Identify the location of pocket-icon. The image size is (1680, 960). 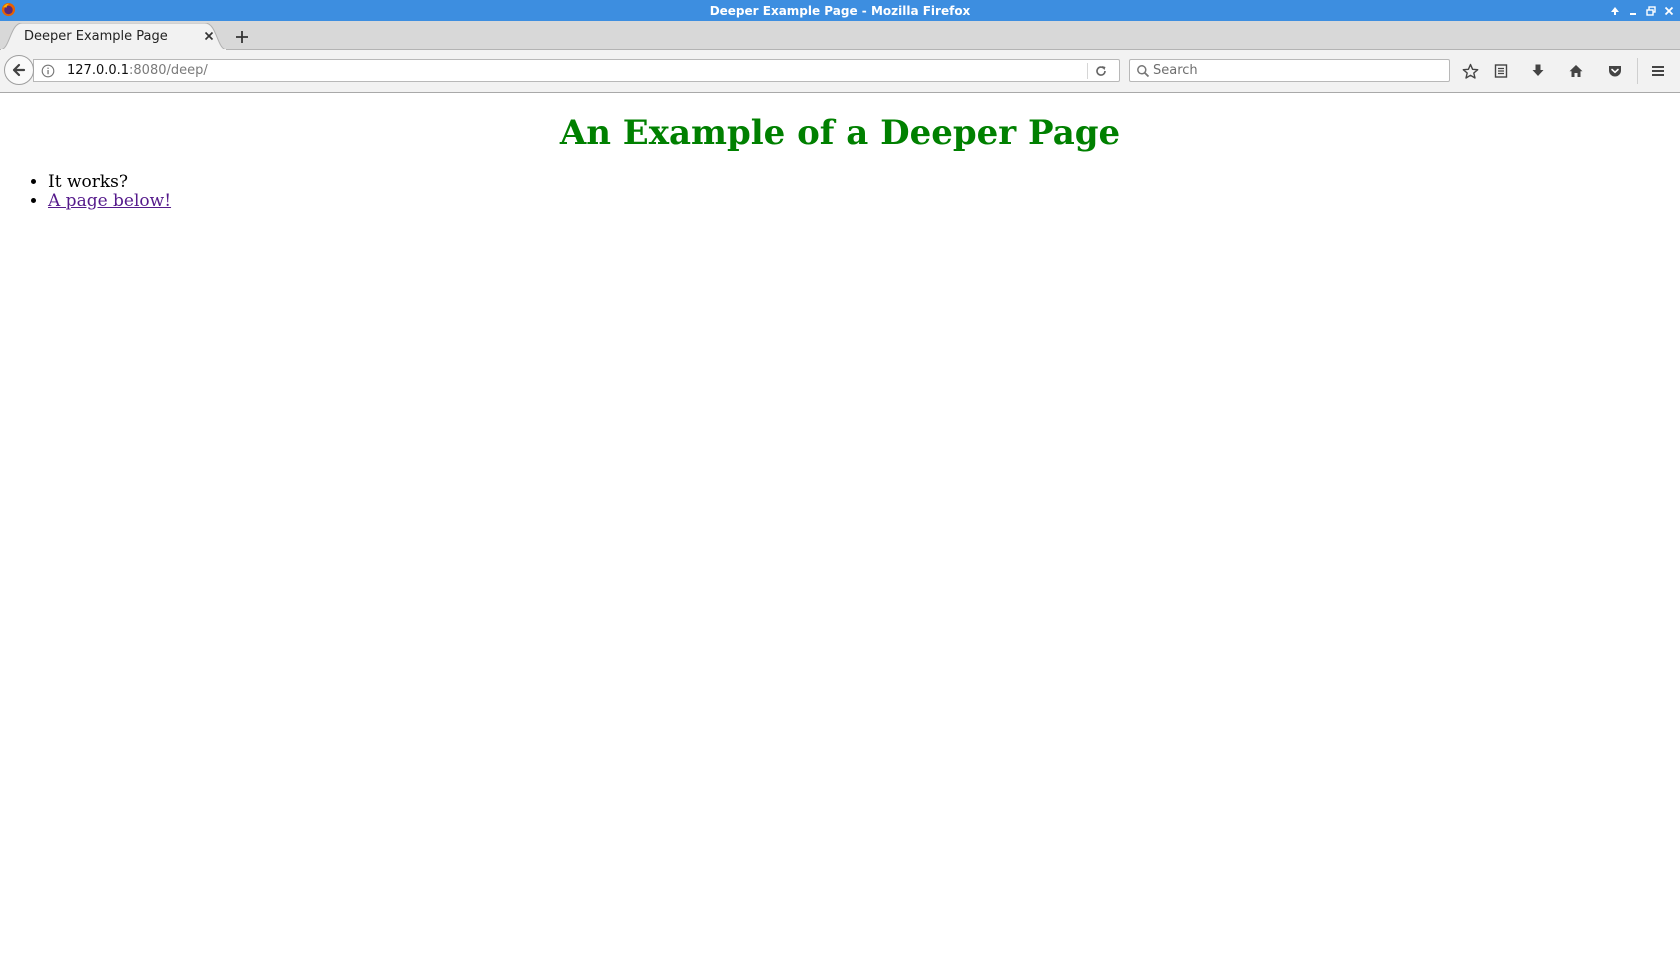
(1615, 71).